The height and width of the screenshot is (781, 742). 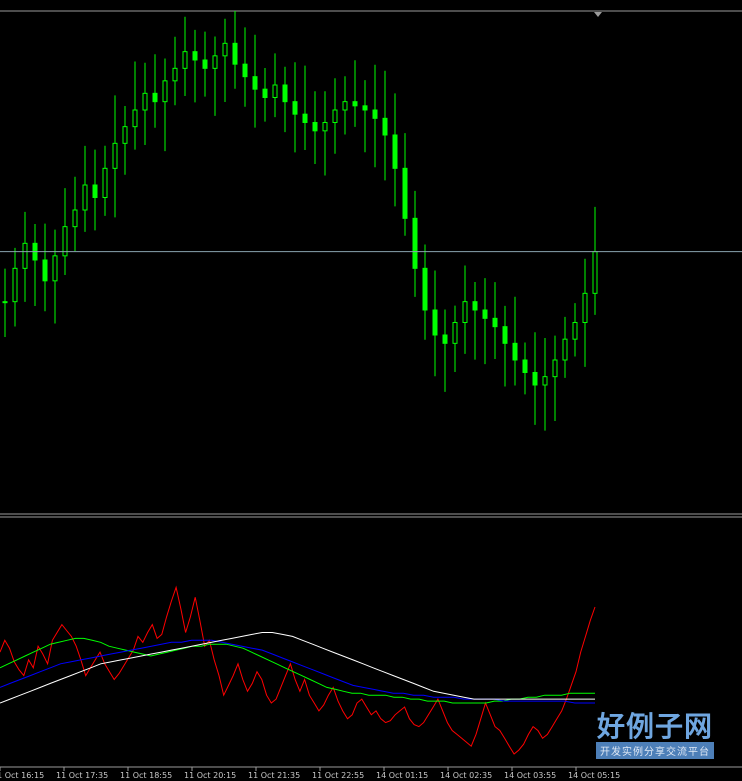 What do you see at coordinates (210, 775) in the screenshot?
I see `x-tick-label: 11 Oct 20:15` at bounding box center [210, 775].